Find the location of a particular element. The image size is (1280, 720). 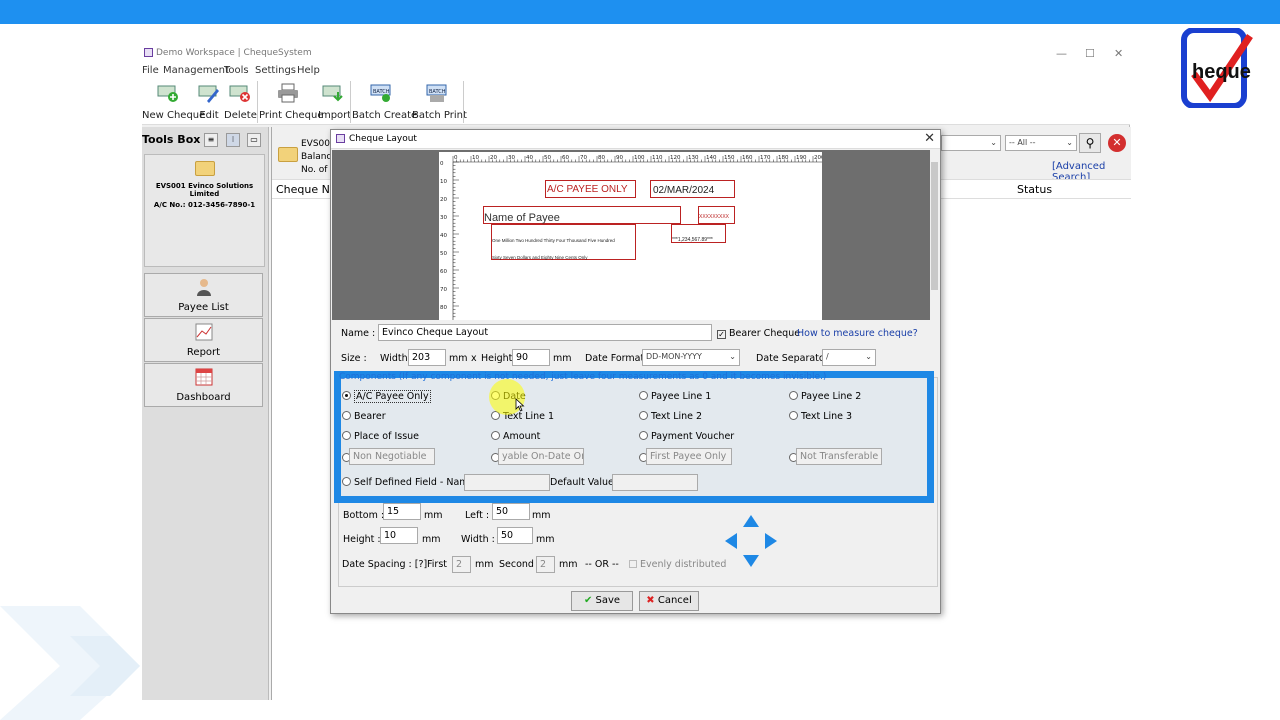

list-view-button: ≡ is located at coordinates (211, 140).